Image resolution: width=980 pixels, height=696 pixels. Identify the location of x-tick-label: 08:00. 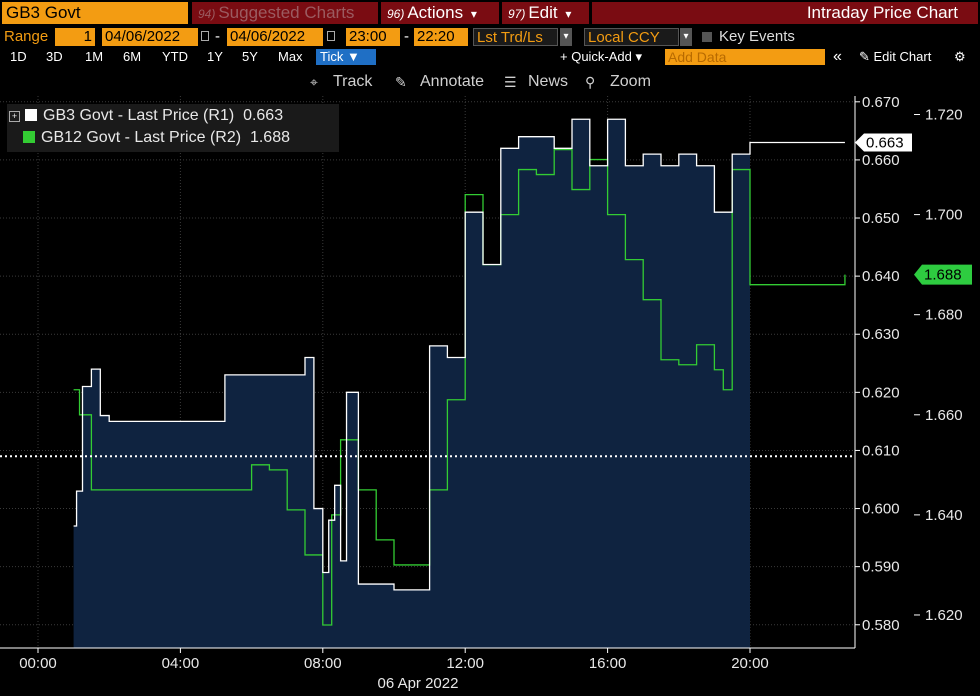
(323, 663).